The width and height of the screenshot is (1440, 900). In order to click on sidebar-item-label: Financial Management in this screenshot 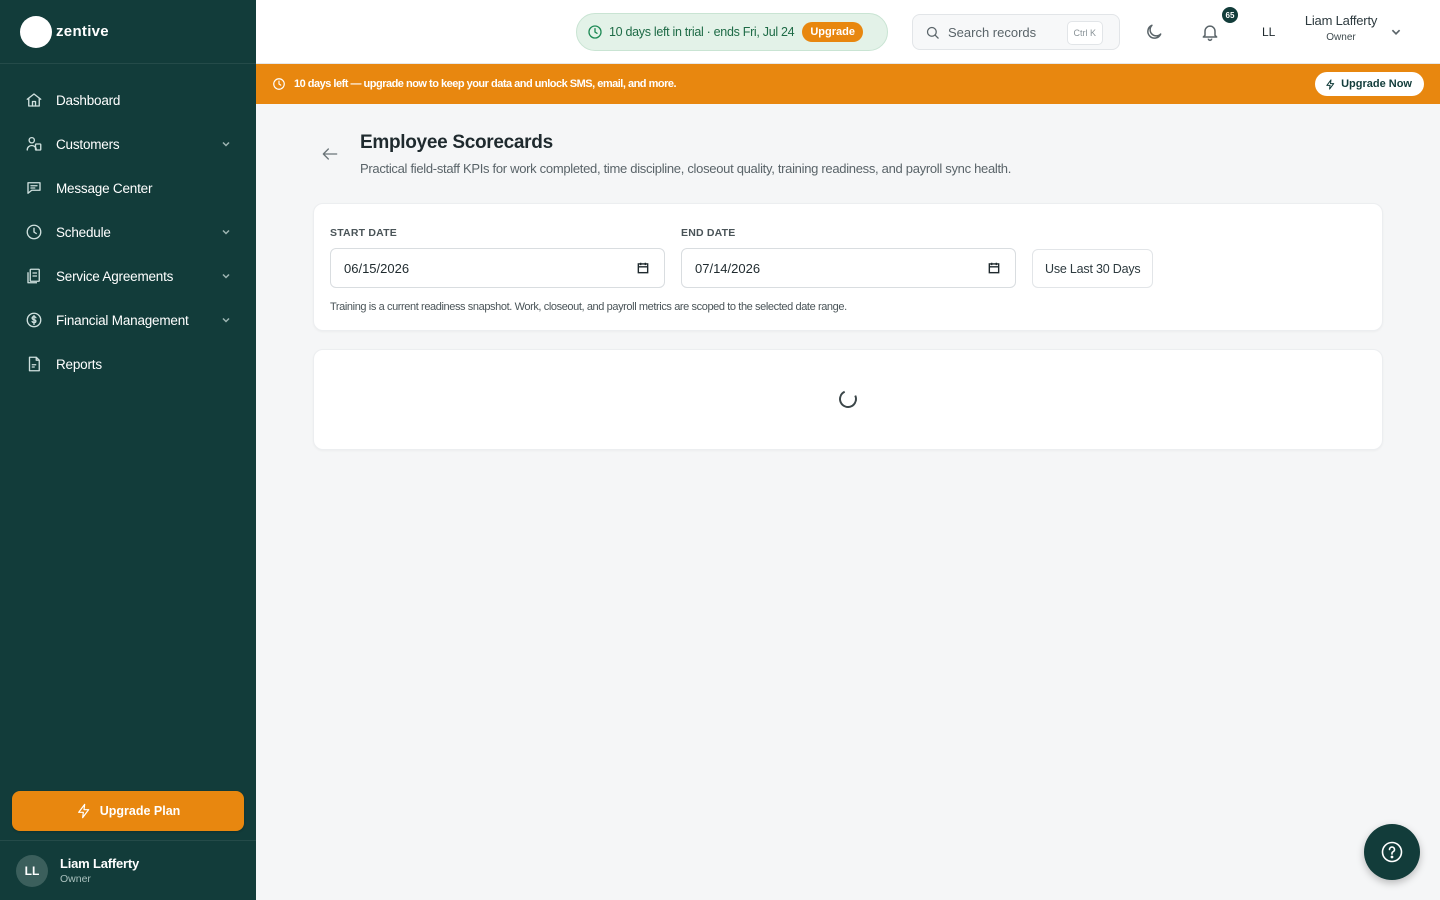, I will do `click(122, 320)`.